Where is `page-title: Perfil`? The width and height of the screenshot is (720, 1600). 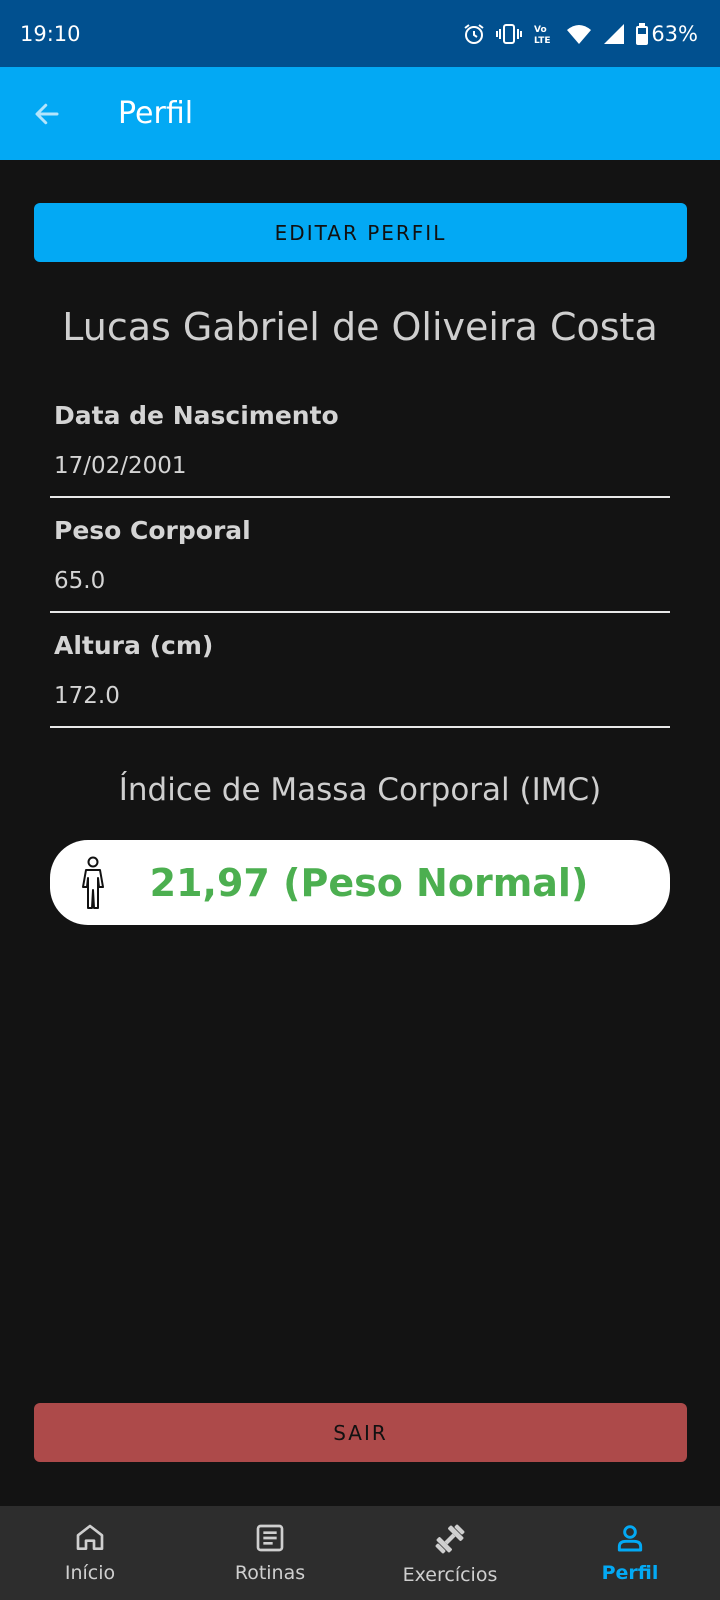 page-title: Perfil is located at coordinates (156, 113).